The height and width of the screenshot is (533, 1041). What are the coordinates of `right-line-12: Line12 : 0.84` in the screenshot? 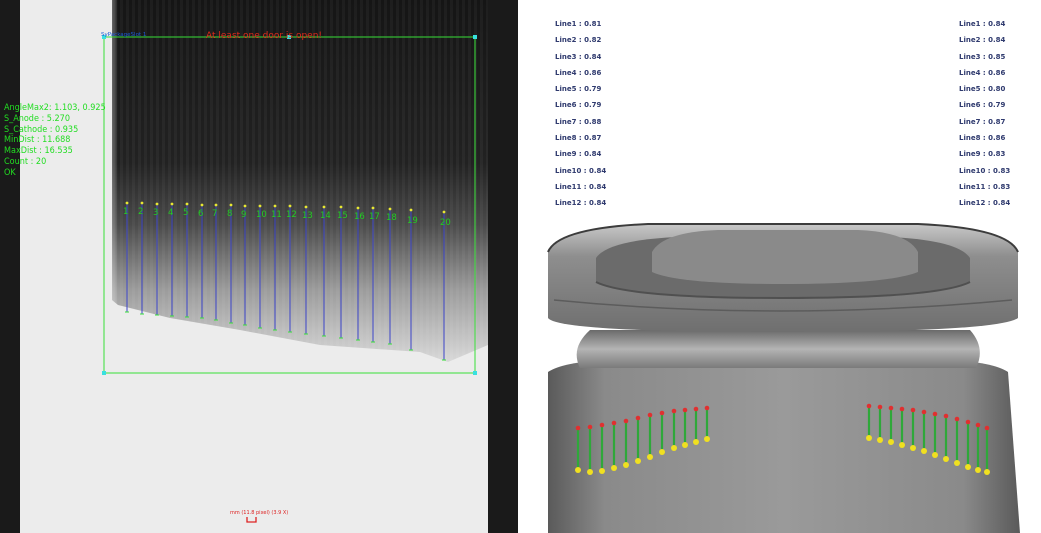 It's located at (985, 203).